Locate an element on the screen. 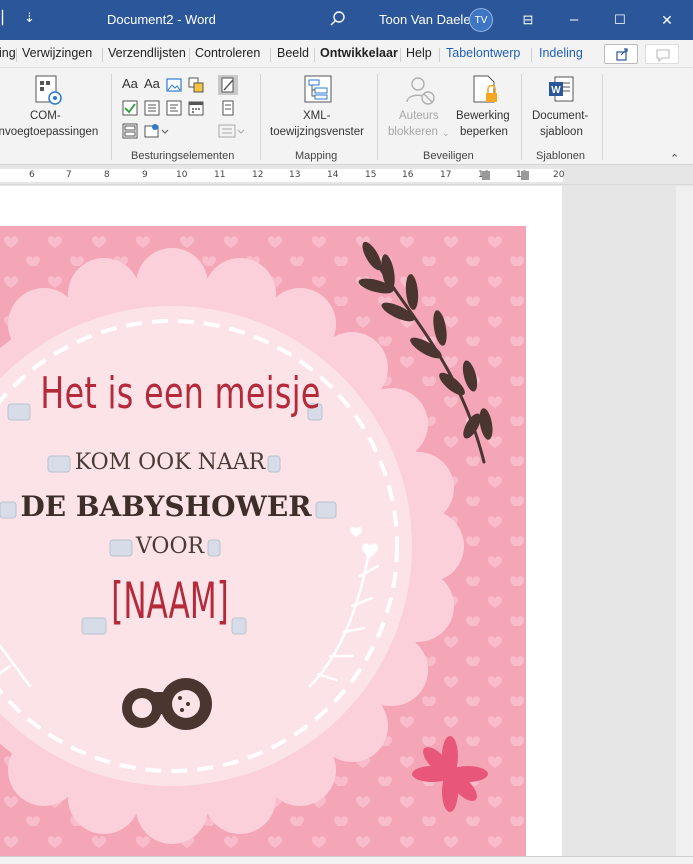  document-template-label-1: Document- is located at coordinates (560, 116).